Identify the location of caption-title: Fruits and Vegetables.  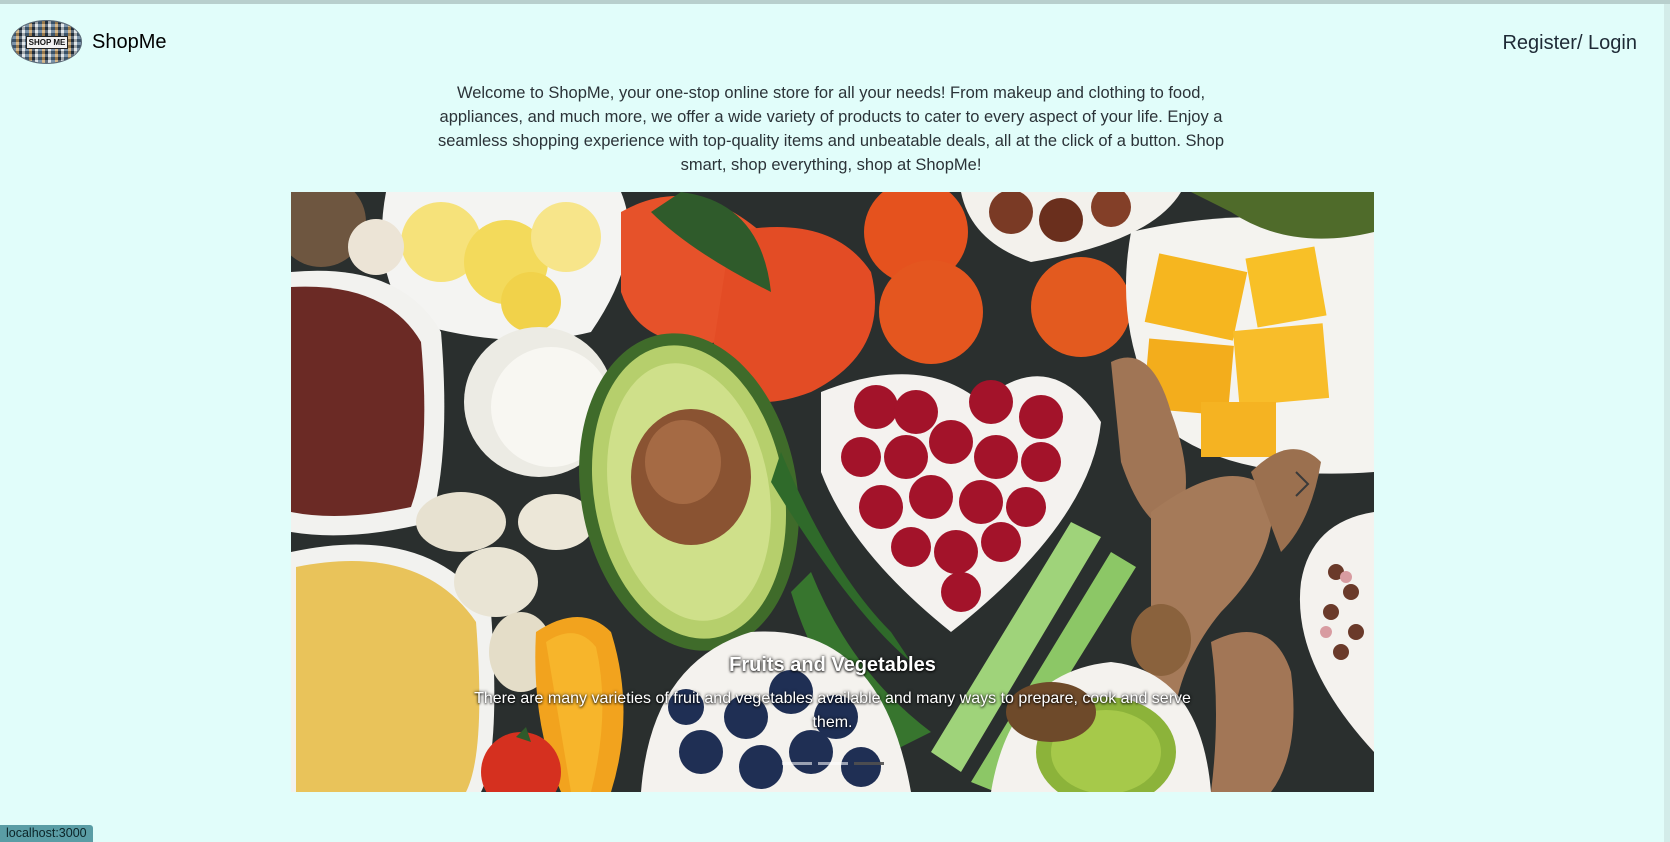
(832, 665).